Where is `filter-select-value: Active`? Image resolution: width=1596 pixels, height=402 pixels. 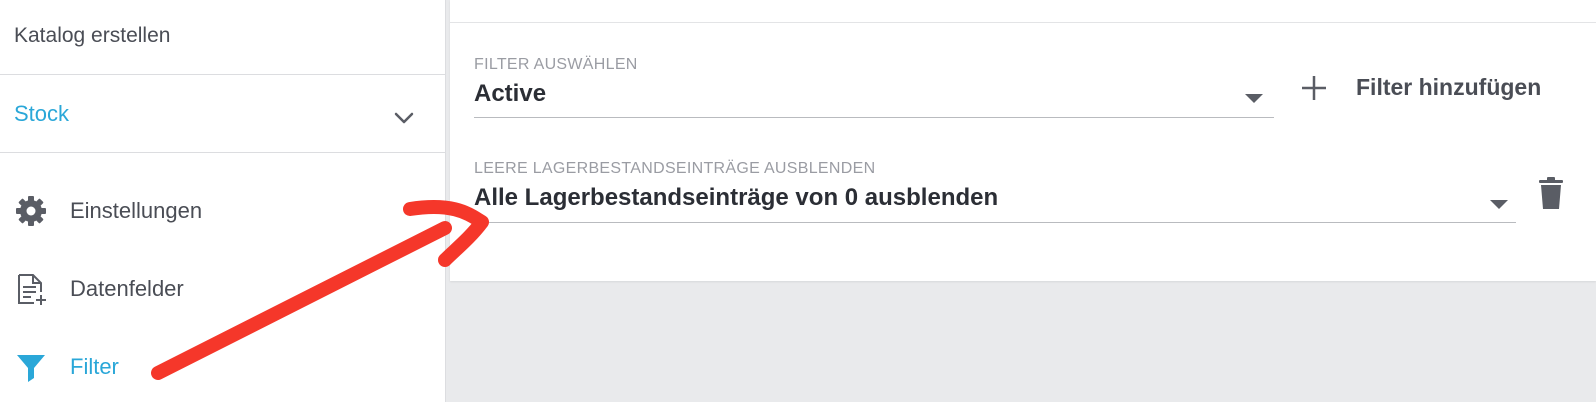
filter-select-value: Active is located at coordinates (510, 93).